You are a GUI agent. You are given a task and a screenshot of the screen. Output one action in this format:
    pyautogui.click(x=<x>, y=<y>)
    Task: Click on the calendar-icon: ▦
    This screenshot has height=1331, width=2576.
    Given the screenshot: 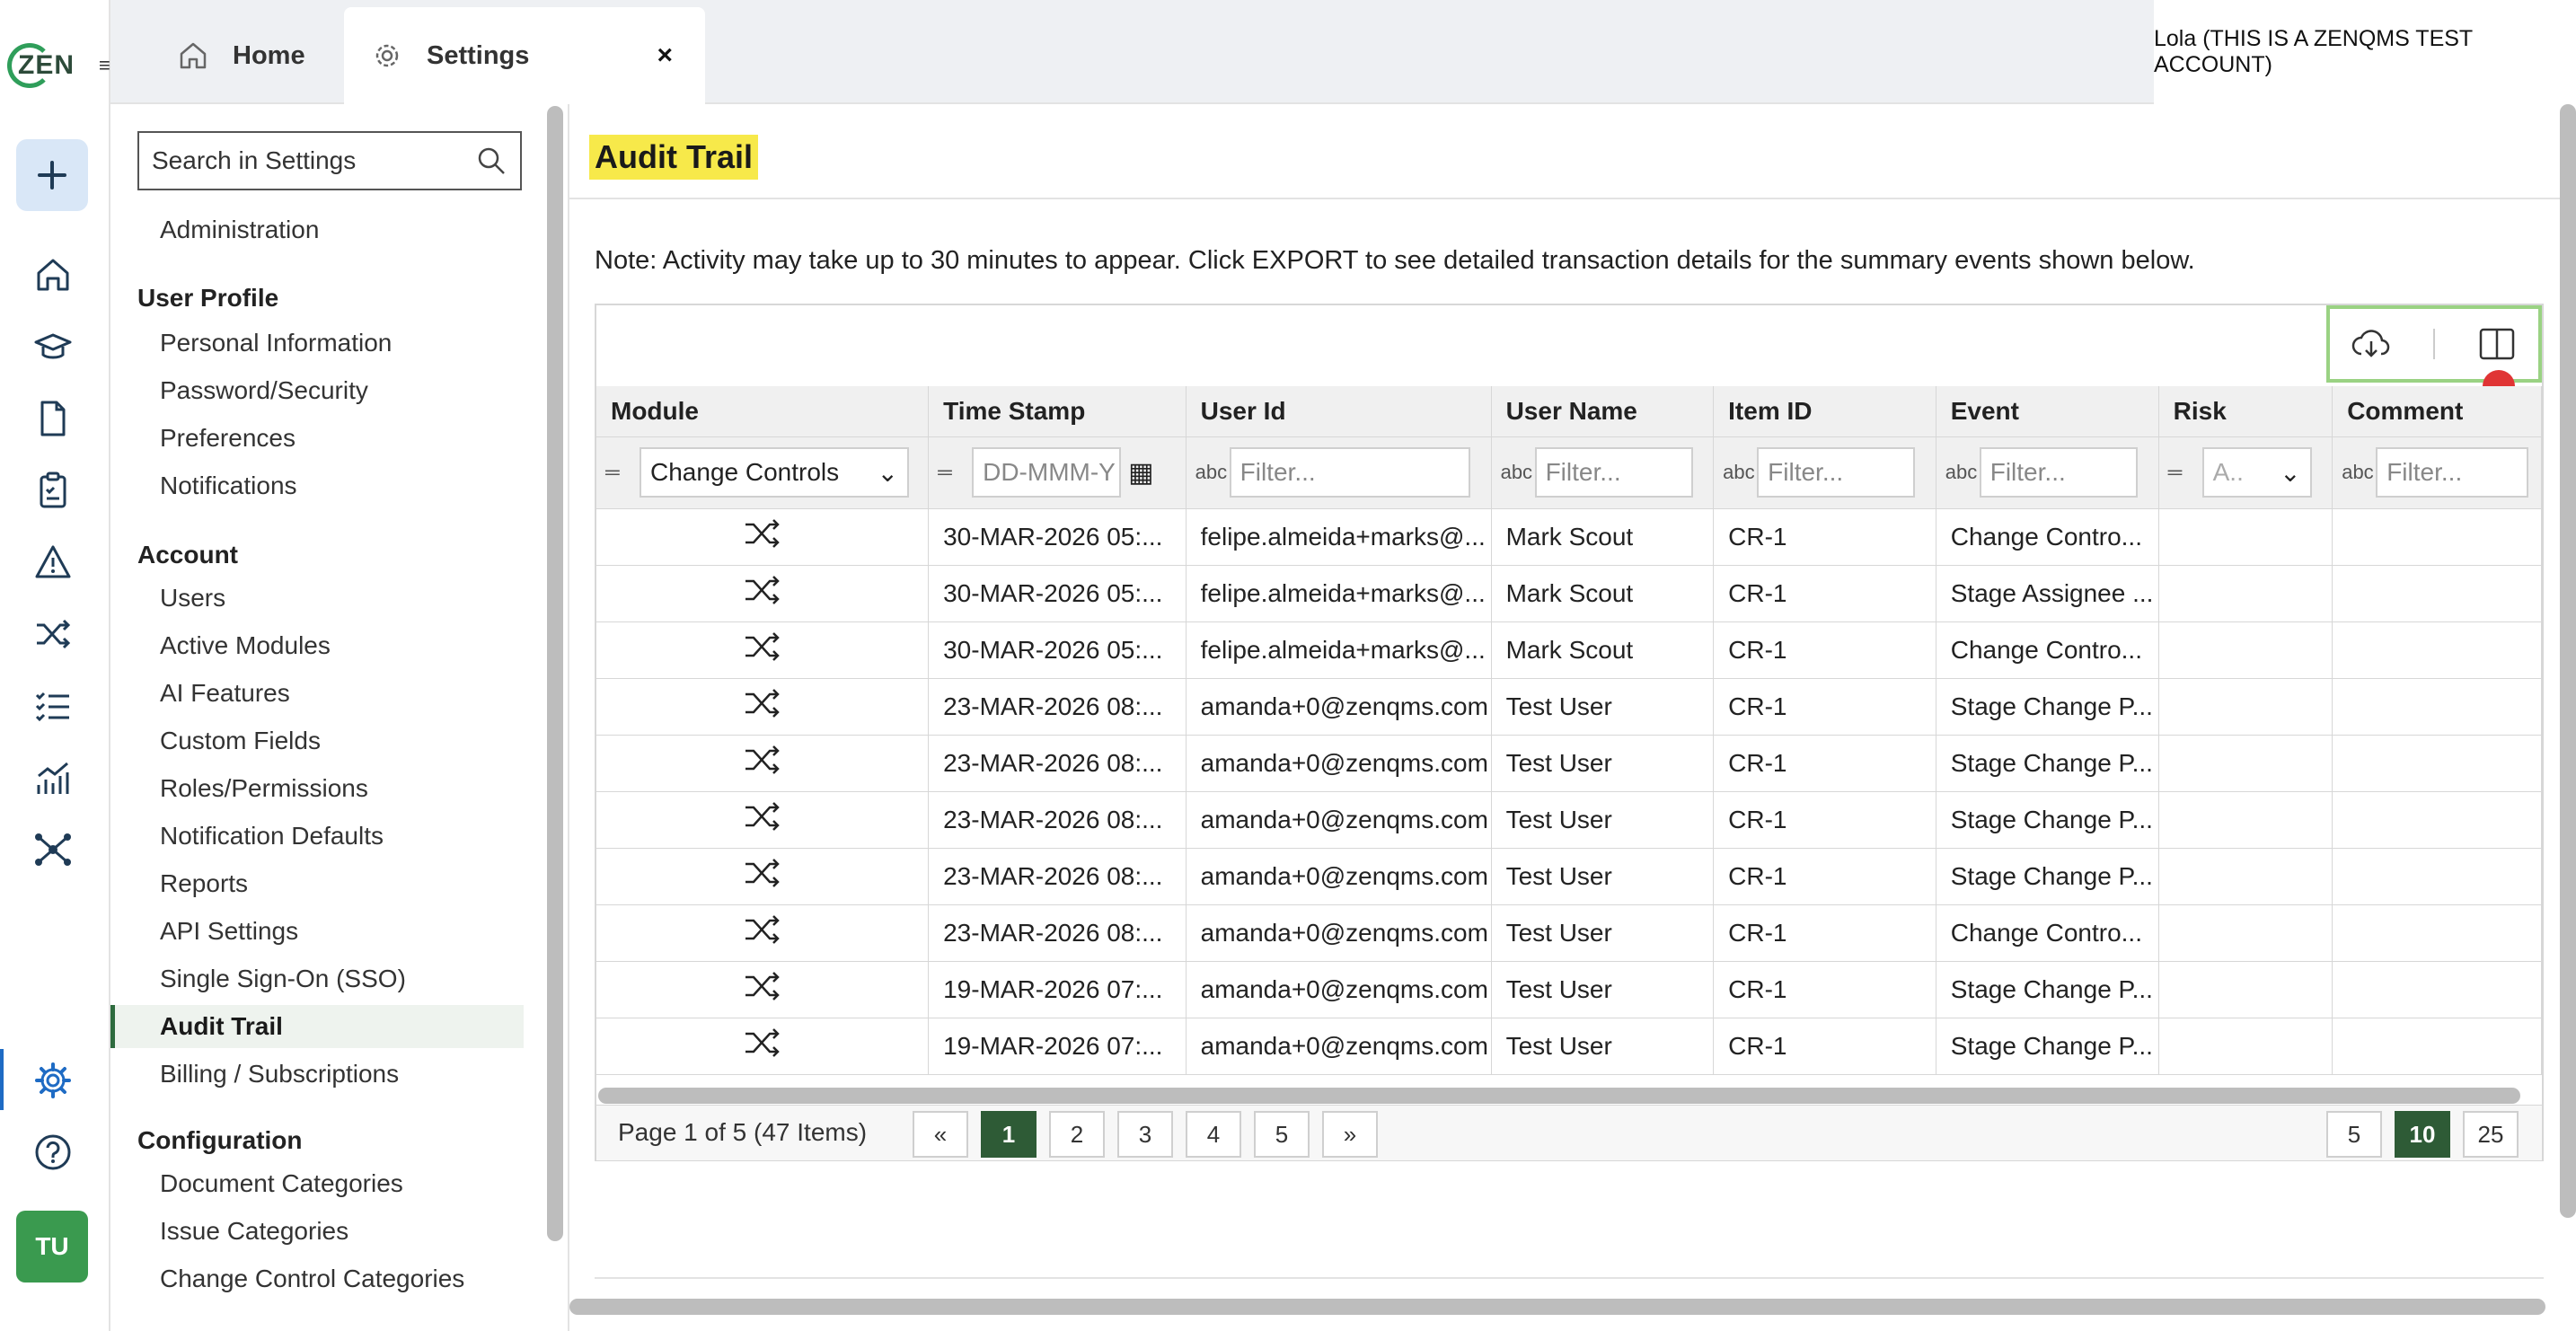 What is the action you would take?
    pyautogui.click(x=1140, y=473)
    